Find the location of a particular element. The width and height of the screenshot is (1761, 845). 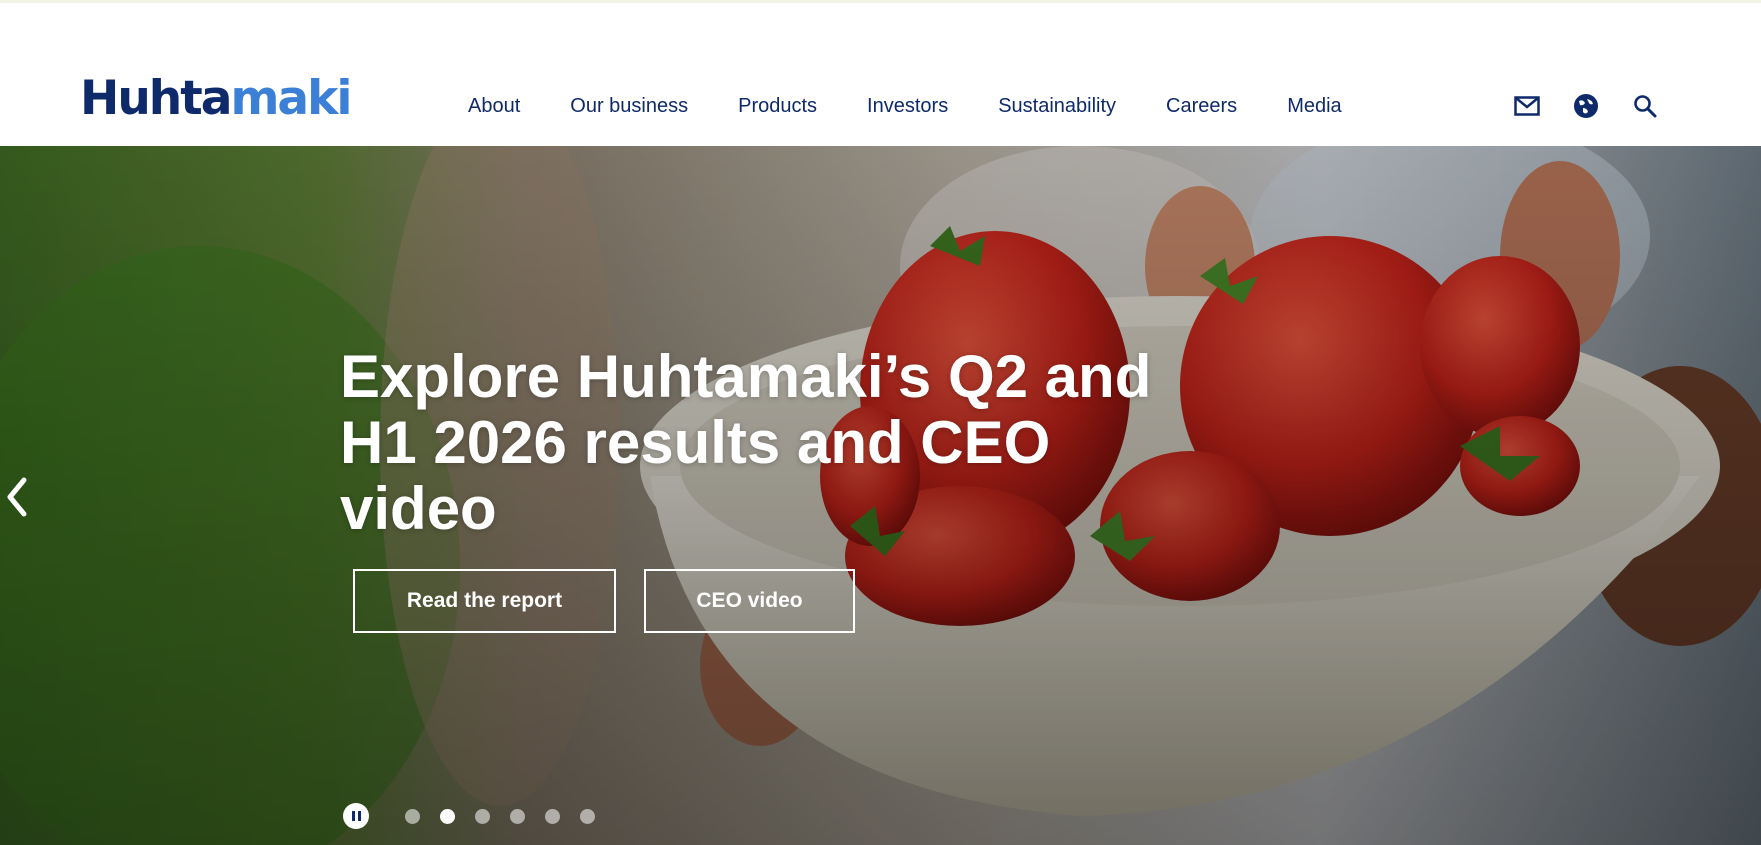

nav-about: About is located at coordinates (494, 106).